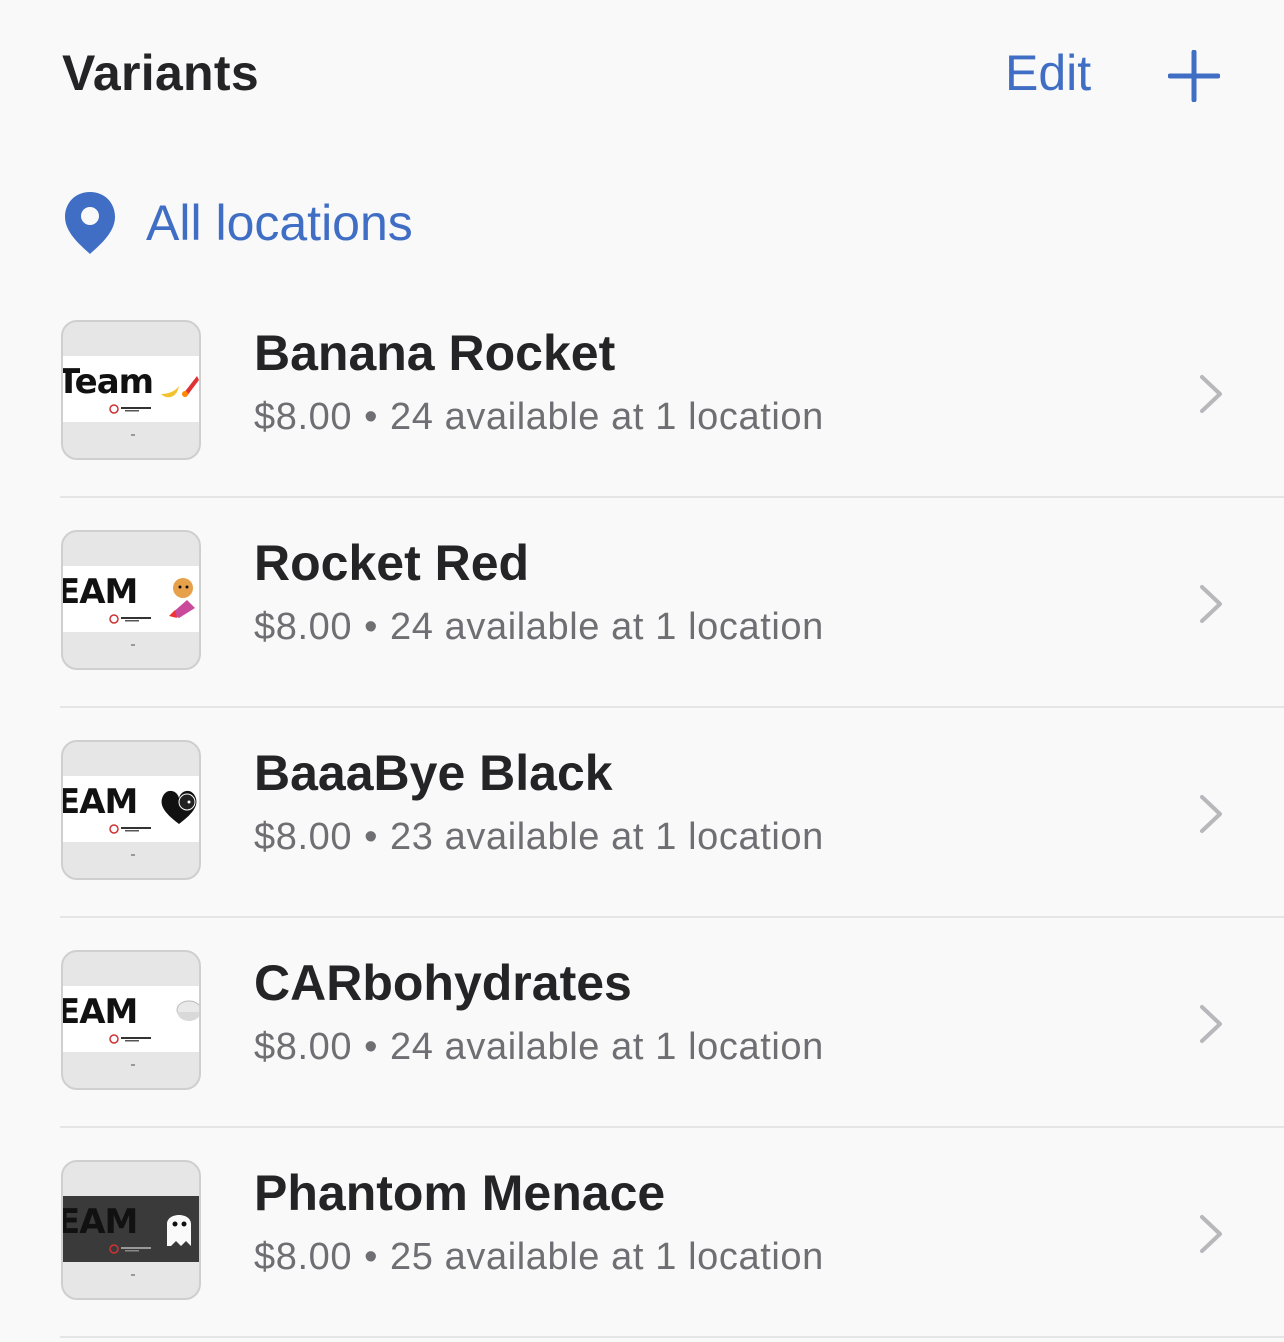  I want to click on variant-details: $8.00 • 25 available at 1 location, so click(539, 1257).